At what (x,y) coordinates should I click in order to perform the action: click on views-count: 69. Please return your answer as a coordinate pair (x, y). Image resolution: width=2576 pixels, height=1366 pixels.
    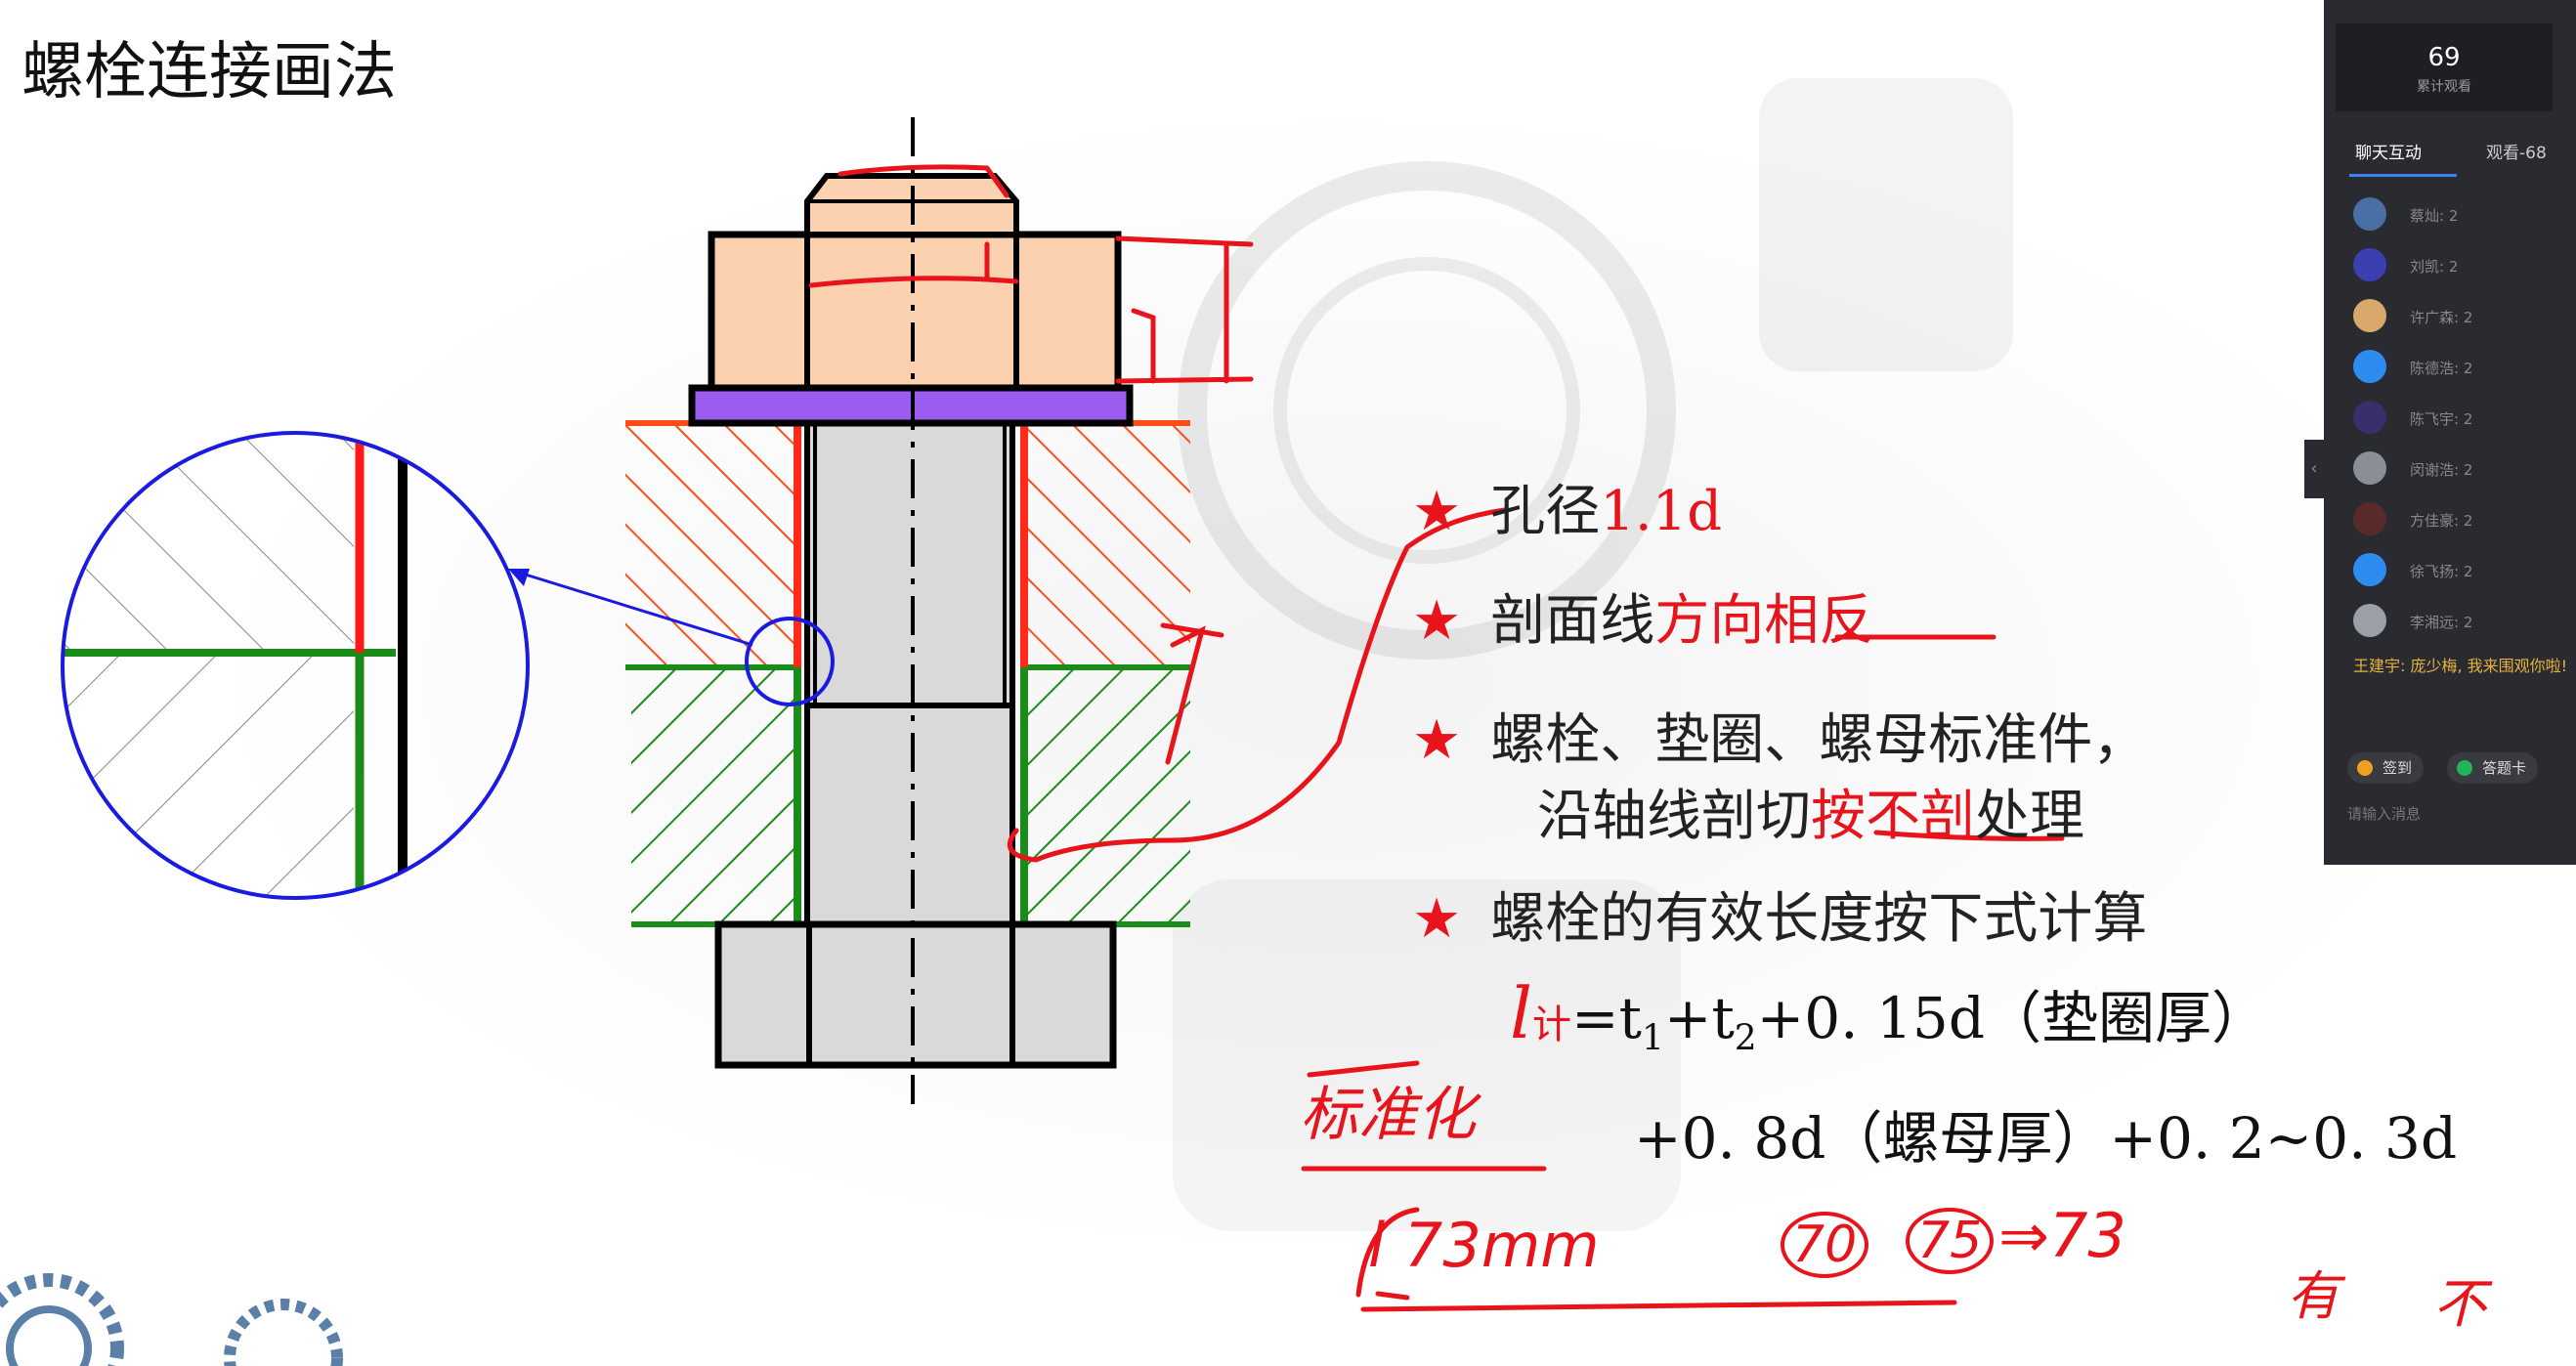
    Looking at the image, I should click on (2444, 57).